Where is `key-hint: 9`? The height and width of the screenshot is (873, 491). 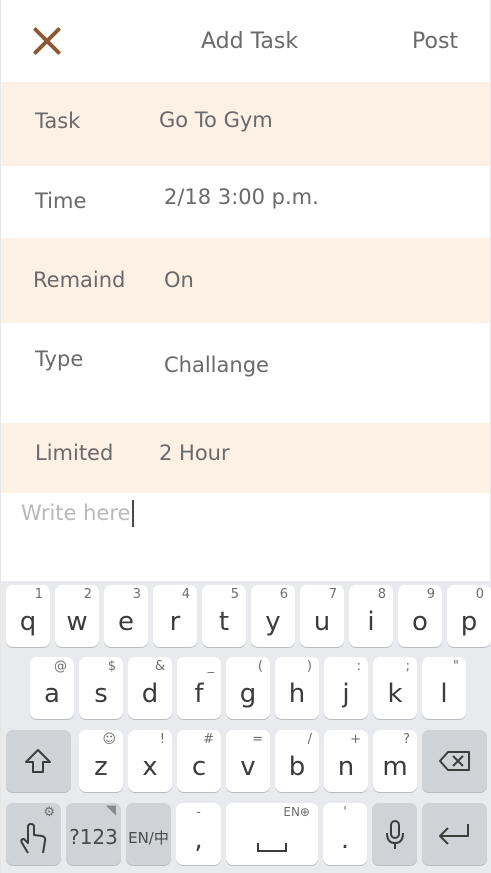 key-hint: 9 is located at coordinates (430, 594).